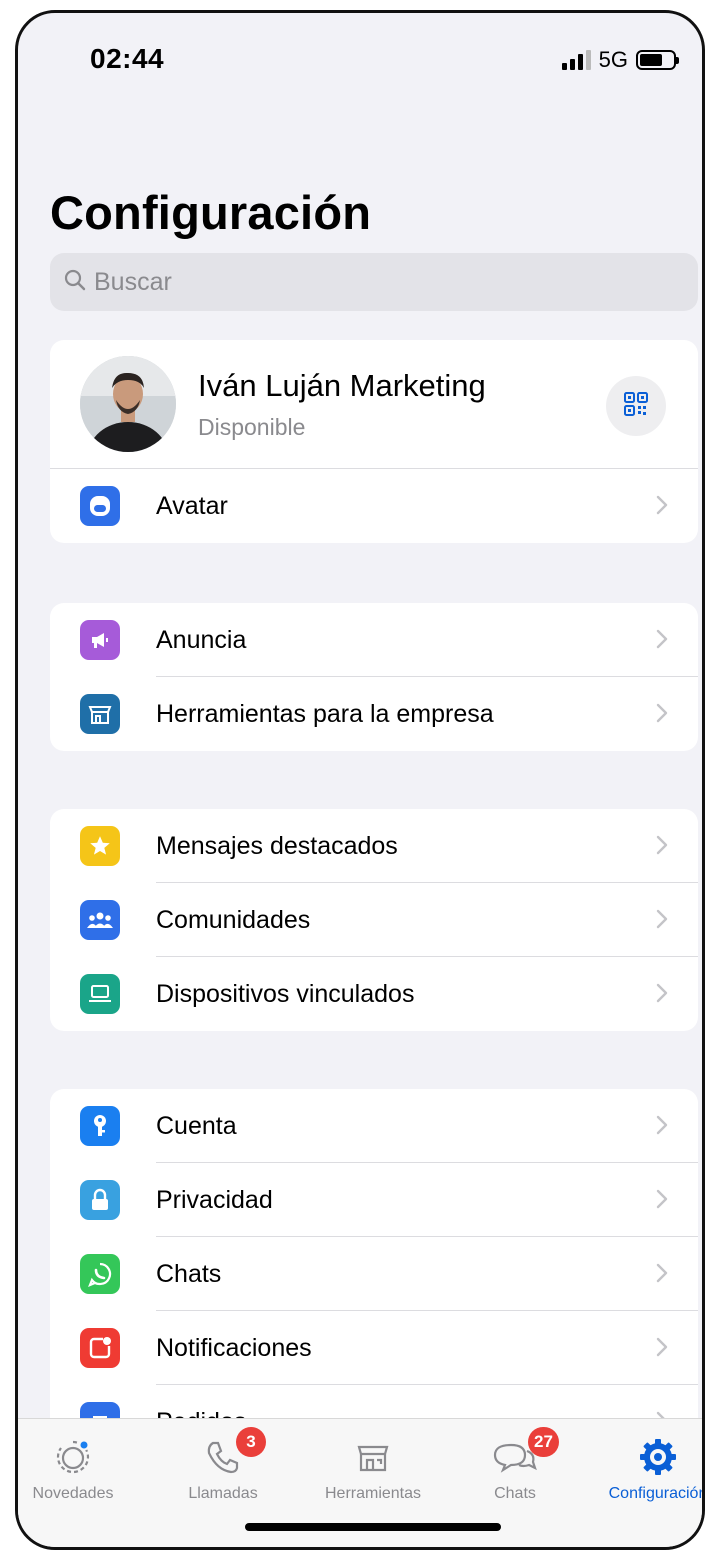 The image size is (720, 1550). I want to click on search-placeholder: Buscar, so click(133, 281).